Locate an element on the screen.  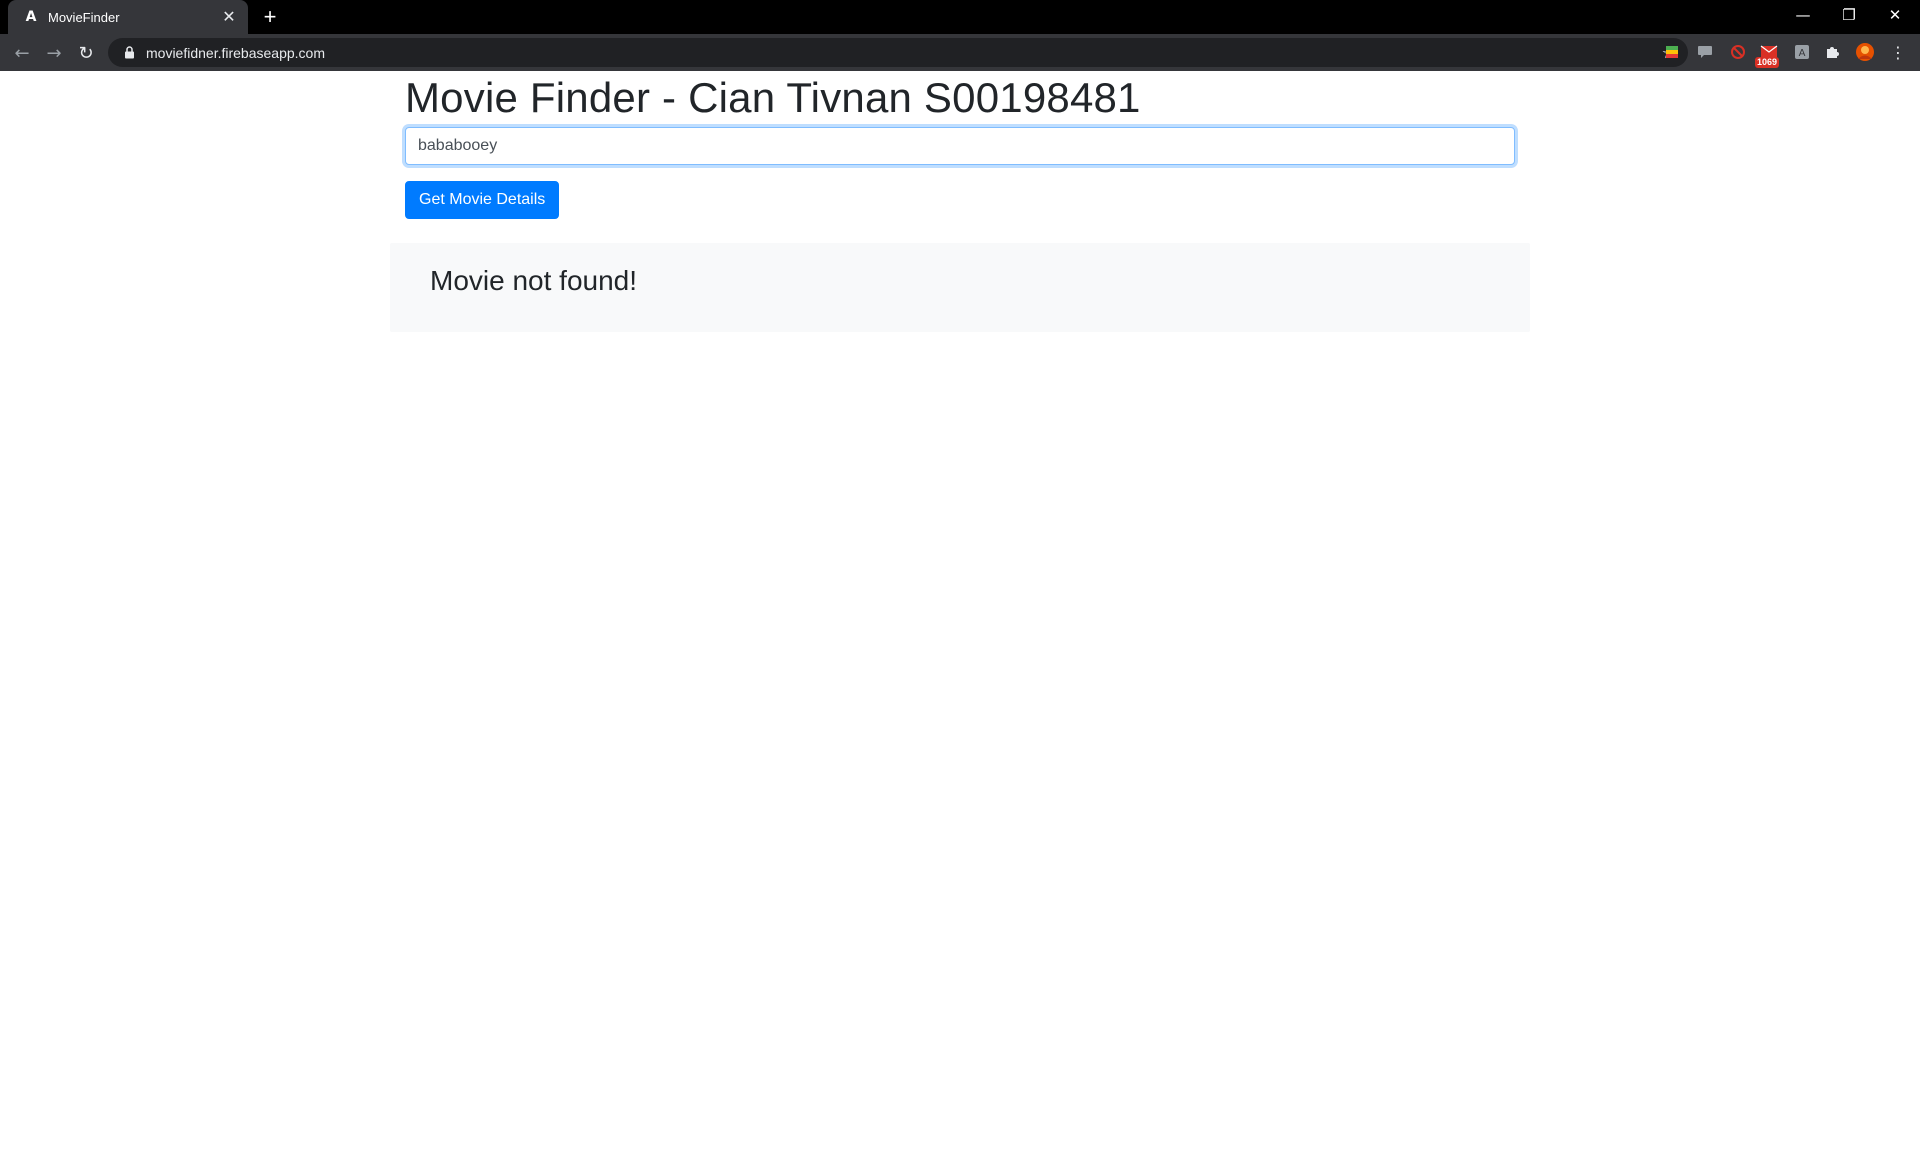
browser-titlebar: A MovieFinder ✕ + — ❐ ✕ is located at coordinates (960, 17).